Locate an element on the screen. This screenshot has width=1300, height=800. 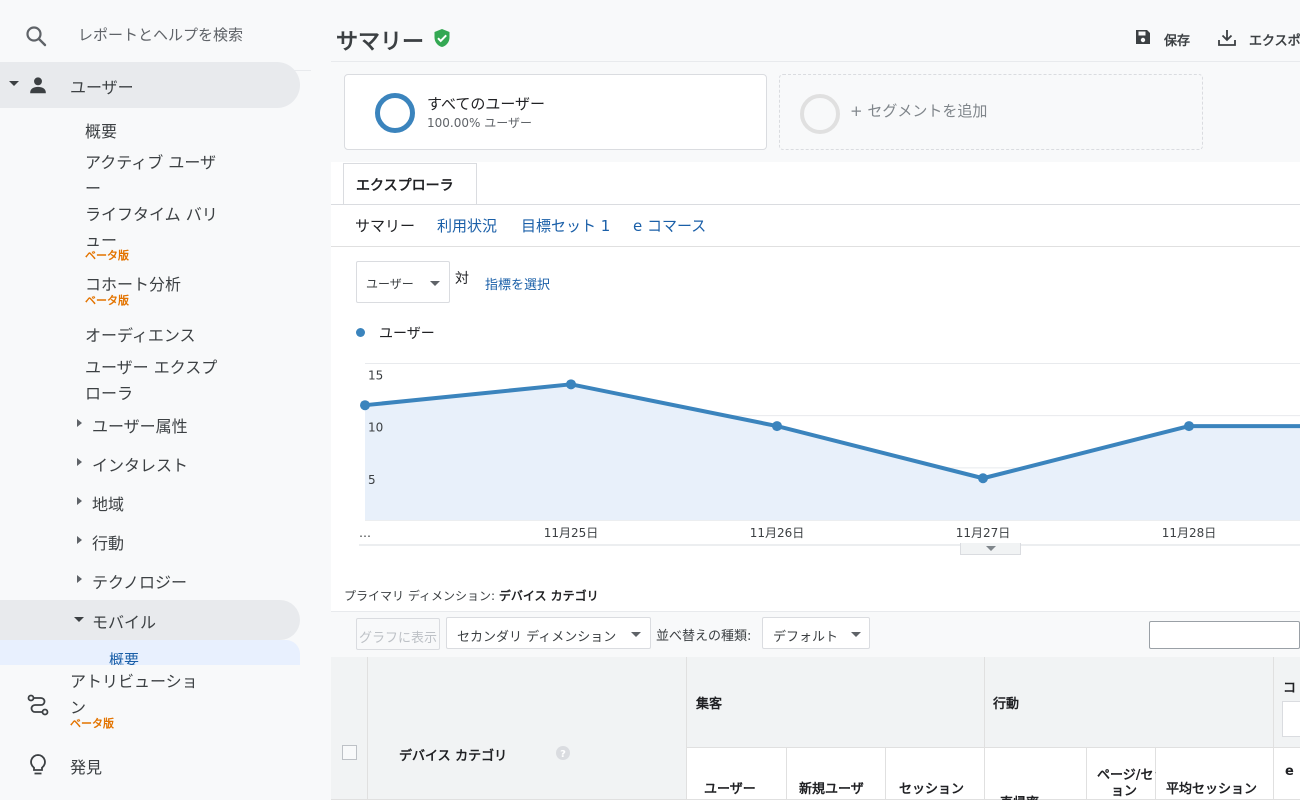
segment-card-all-users: すべてのユーザー 100.00% ユーザー is located at coordinates (555, 112).